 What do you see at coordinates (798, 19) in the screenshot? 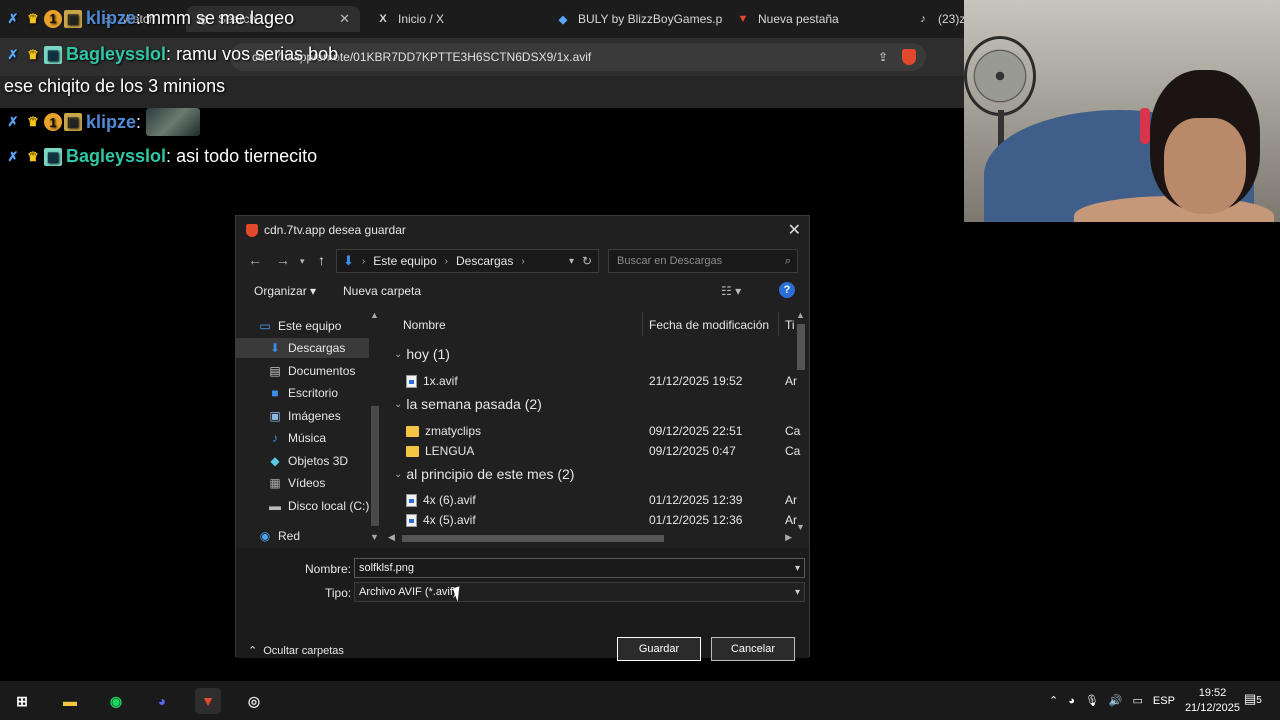
I see `tab-label: Nueva pestaña` at bounding box center [798, 19].